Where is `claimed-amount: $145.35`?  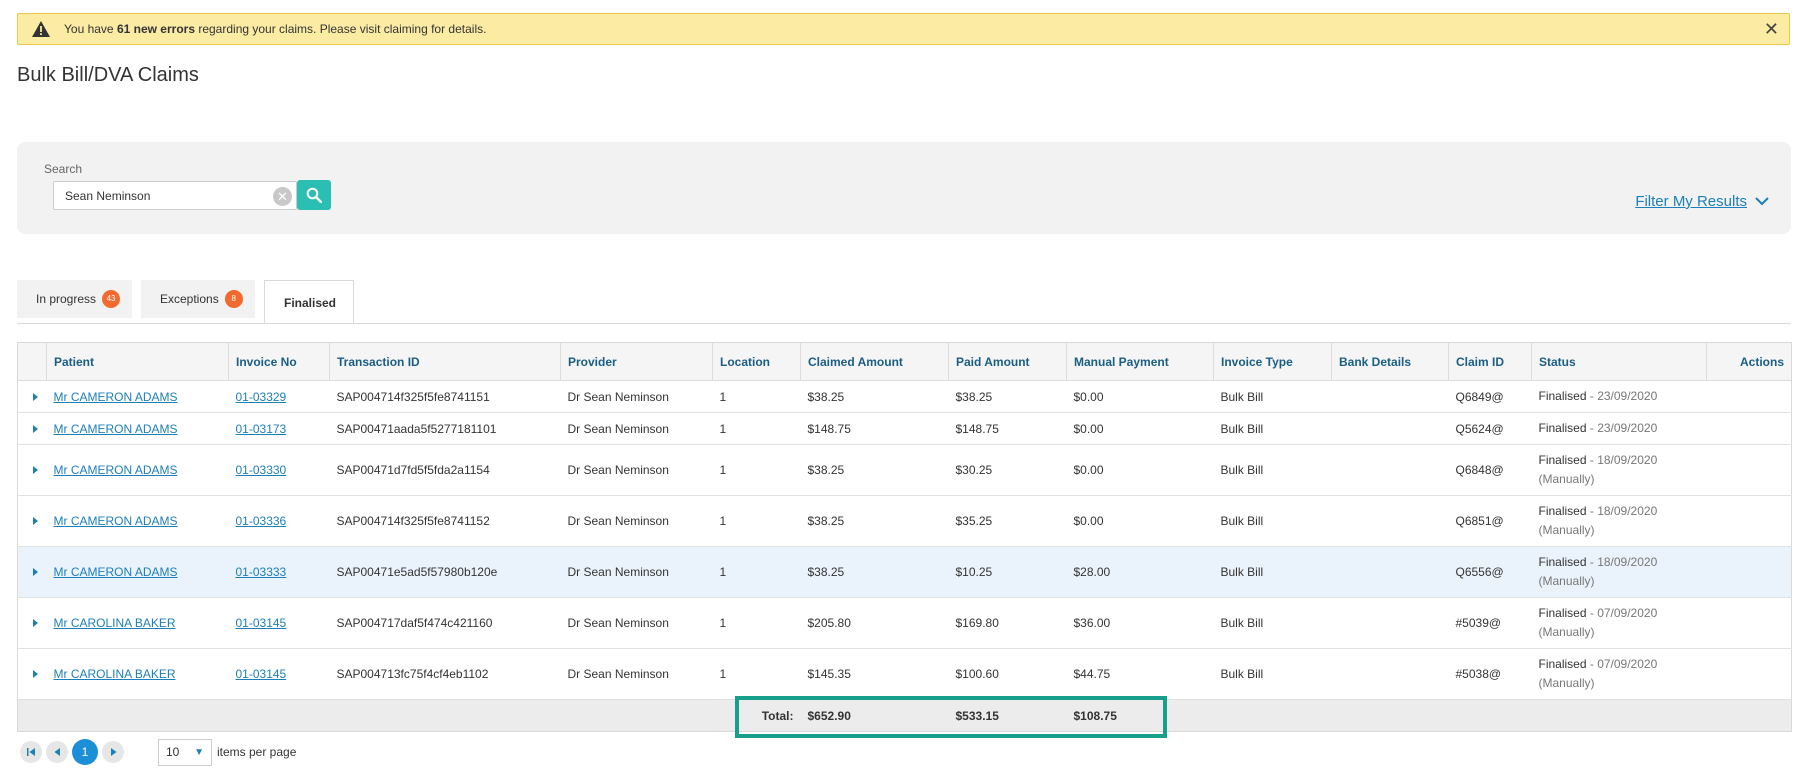
claimed-amount: $145.35 is located at coordinates (874, 674).